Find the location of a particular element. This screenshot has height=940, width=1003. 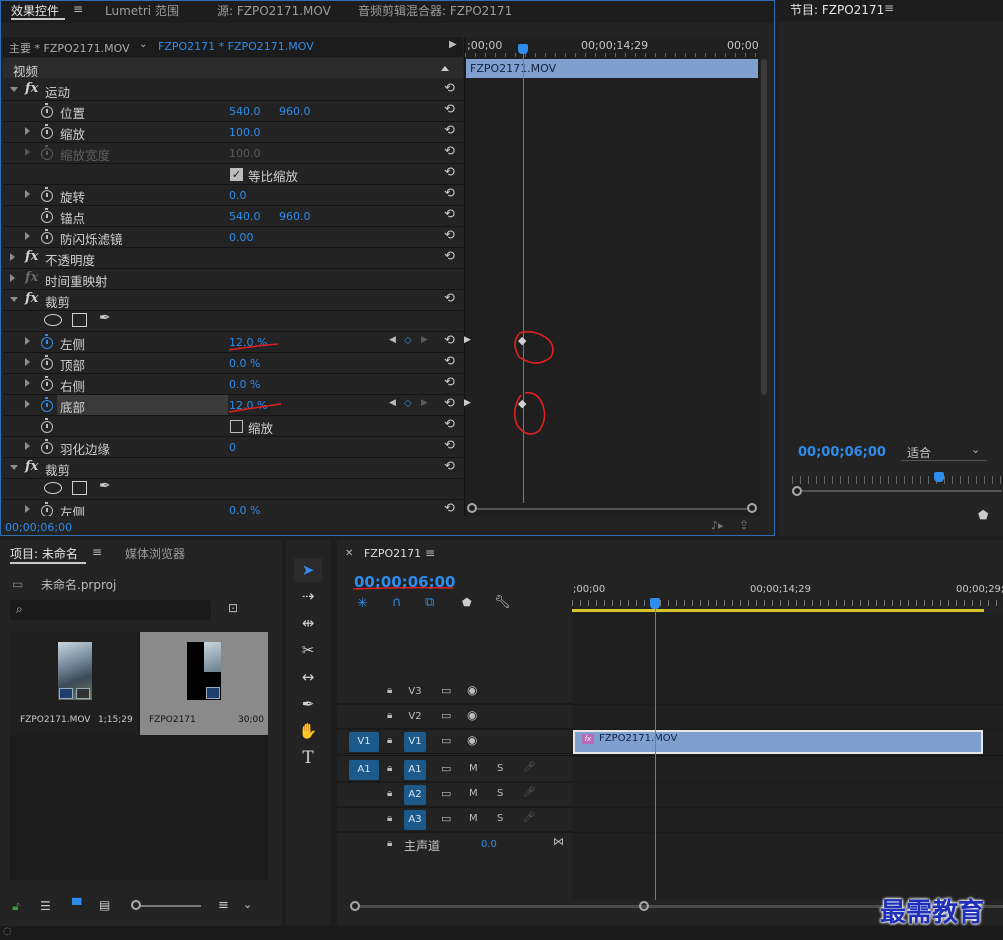

tab-lumetri-scopes: Lumetri 范围 is located at coordinates (142, 10).